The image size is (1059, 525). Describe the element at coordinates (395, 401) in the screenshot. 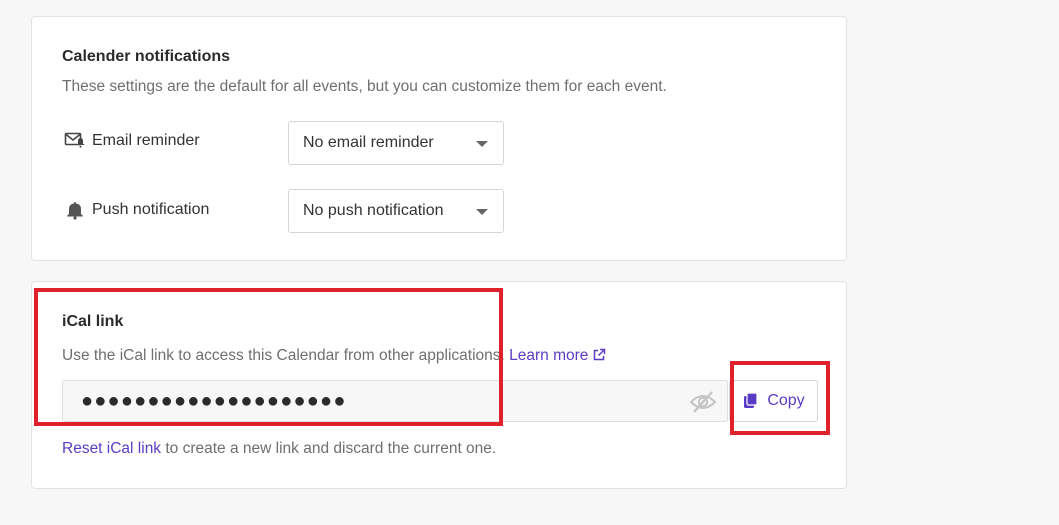

I see `ical-link-field: ●●●●●●●●●●●●●●●●●●●●` at that location.